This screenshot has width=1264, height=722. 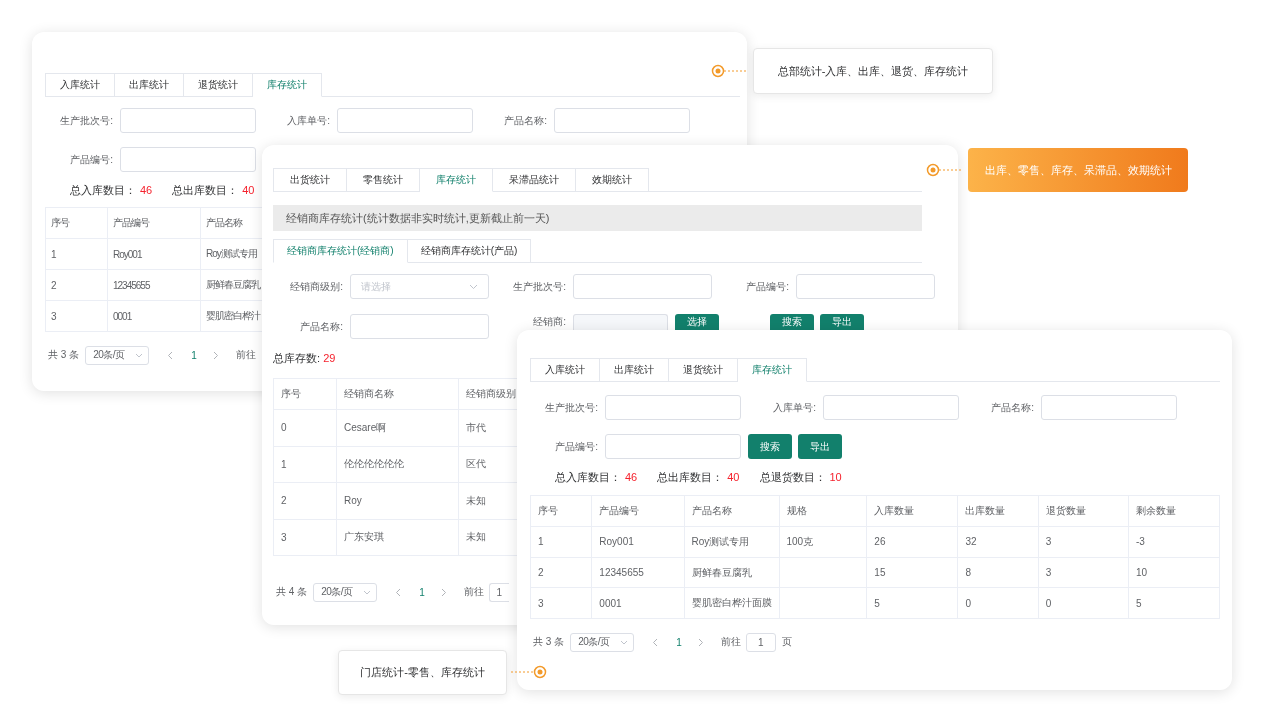 What do you see at coordinates (205, 189) in the screenshot?
I see `total-label: 总出库数目：` at bounding box center [205, 189].